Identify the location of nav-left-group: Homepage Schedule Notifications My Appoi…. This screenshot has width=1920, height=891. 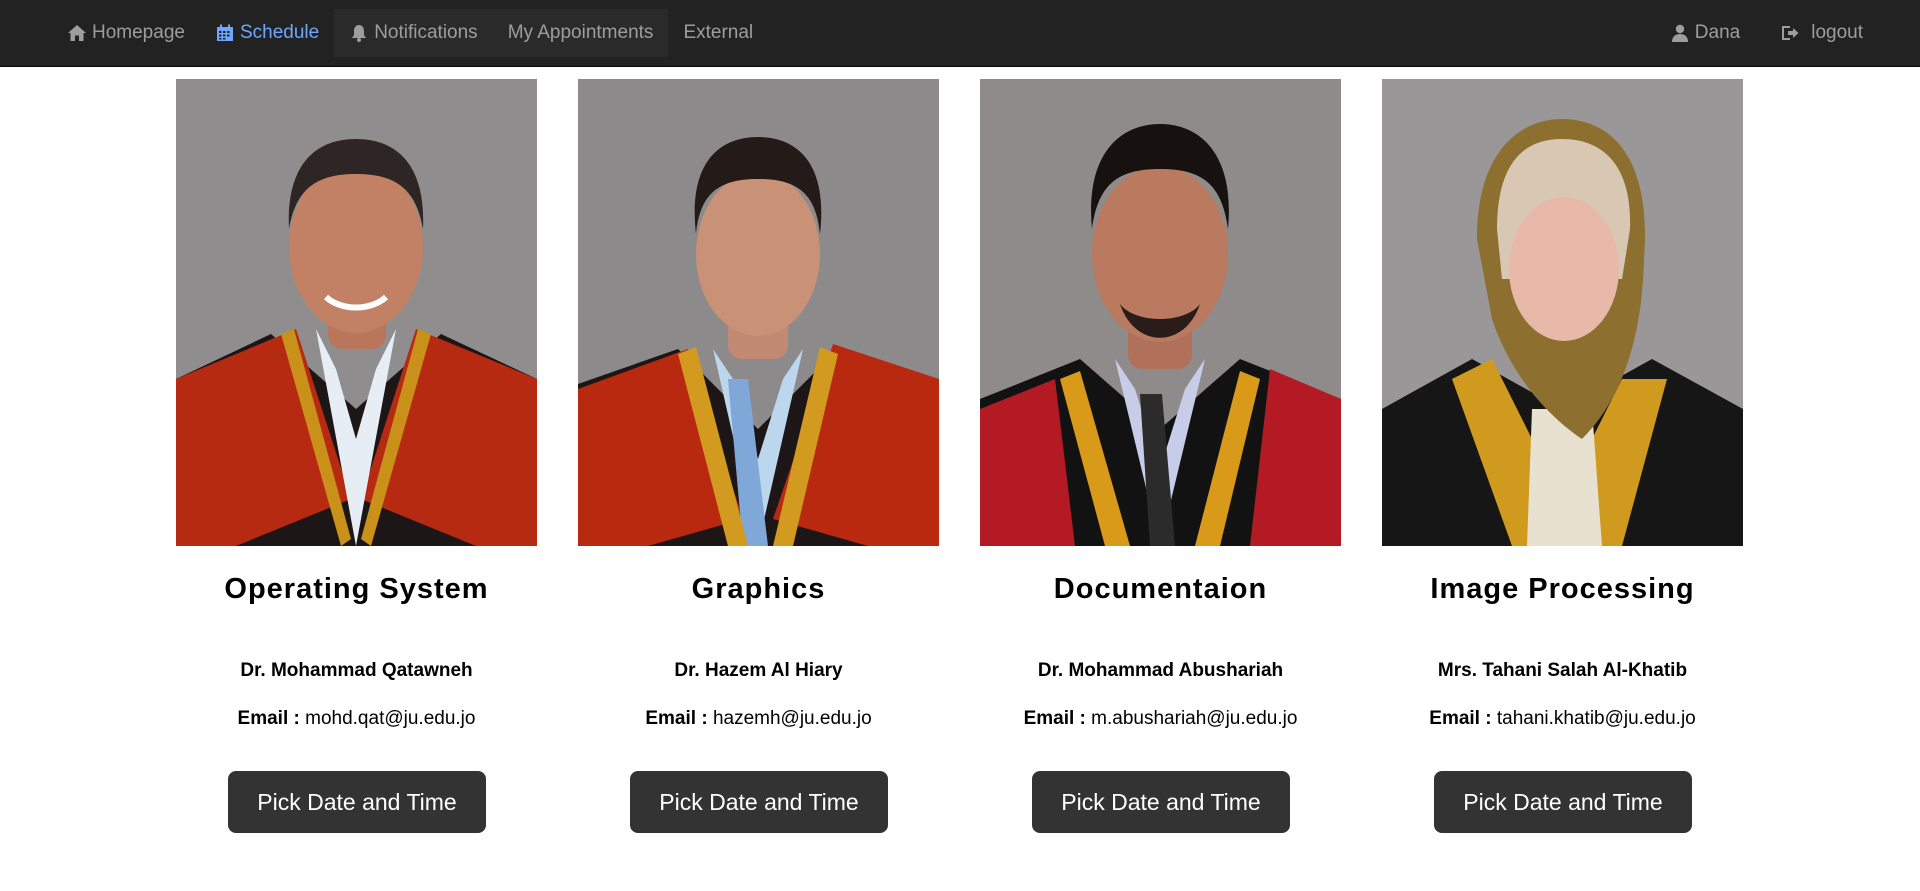
(384, 33).